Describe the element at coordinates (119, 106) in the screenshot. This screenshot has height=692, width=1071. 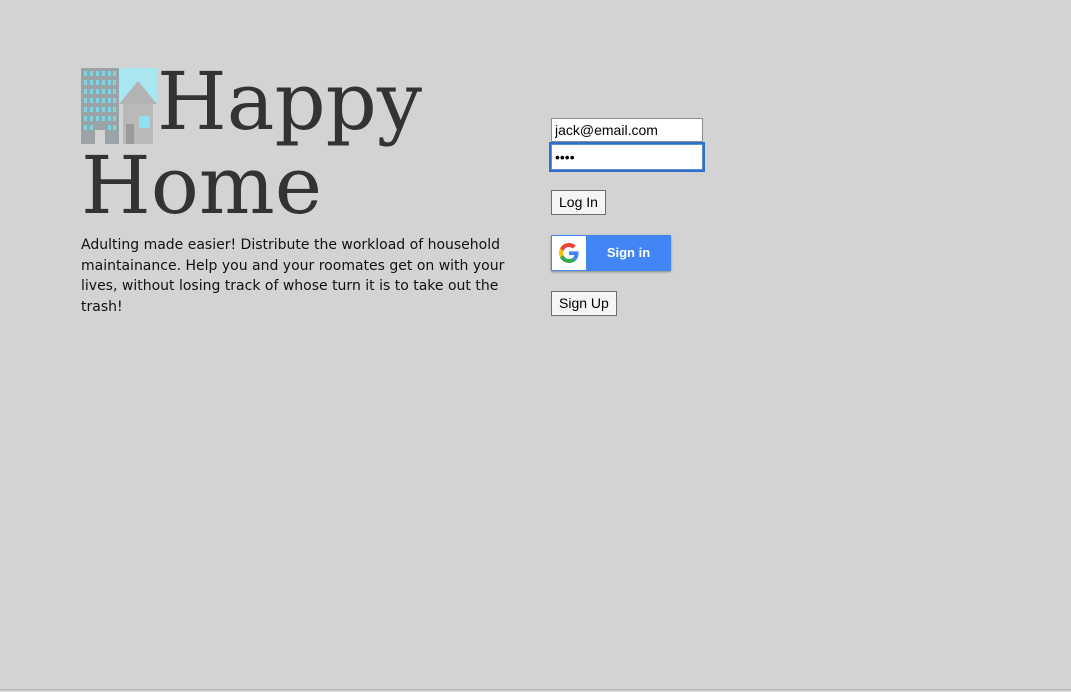
I see `building-house-logo-icon` at that location.